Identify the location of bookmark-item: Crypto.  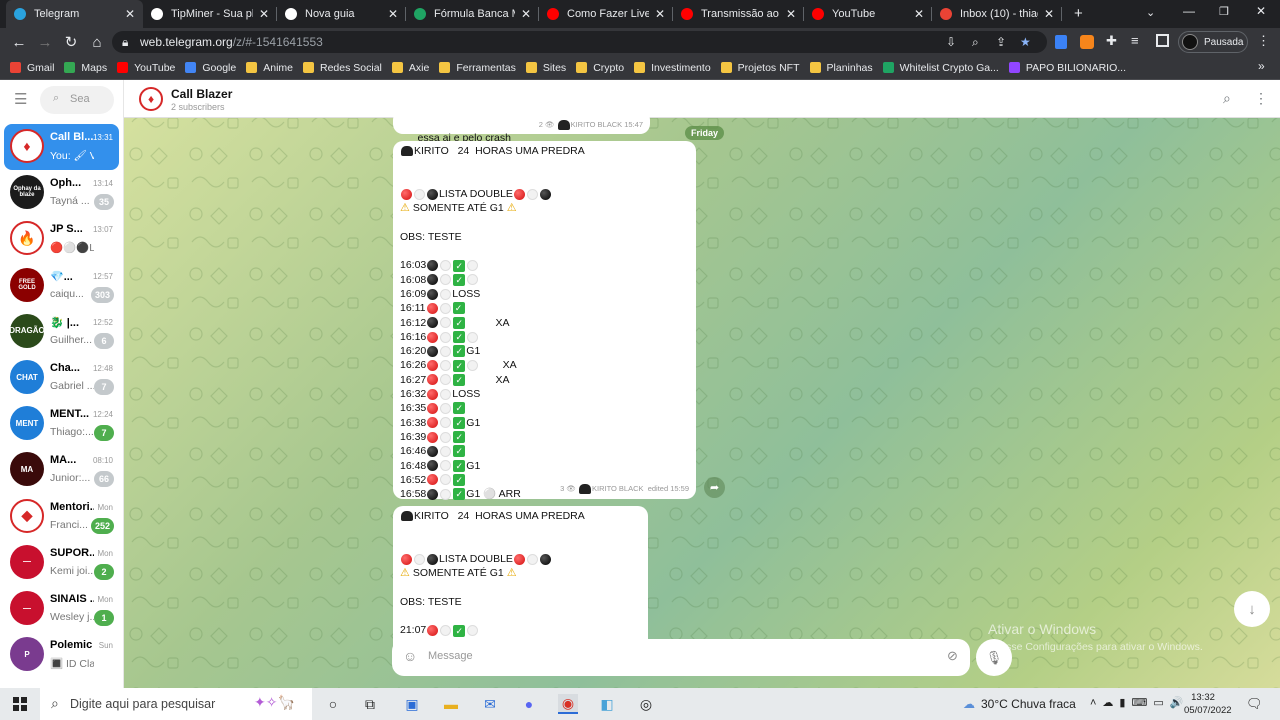
(600, 68).